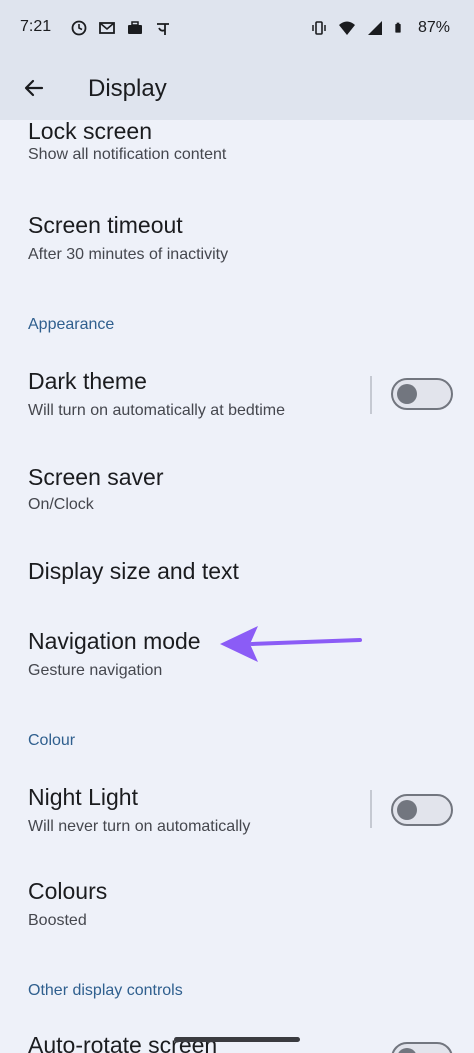  What do you see at coordinates (61, 504) in the screenshot?
I see `screen-saver-subtitle: On/Clock` at bounding box center [61, 504].